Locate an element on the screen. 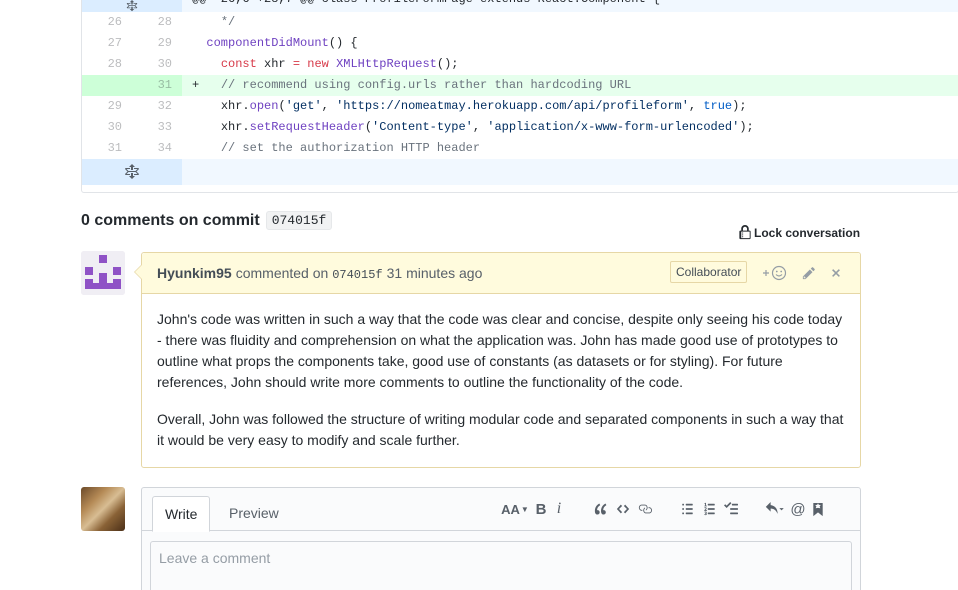  code-token: true is located at coordinates (718, 106).